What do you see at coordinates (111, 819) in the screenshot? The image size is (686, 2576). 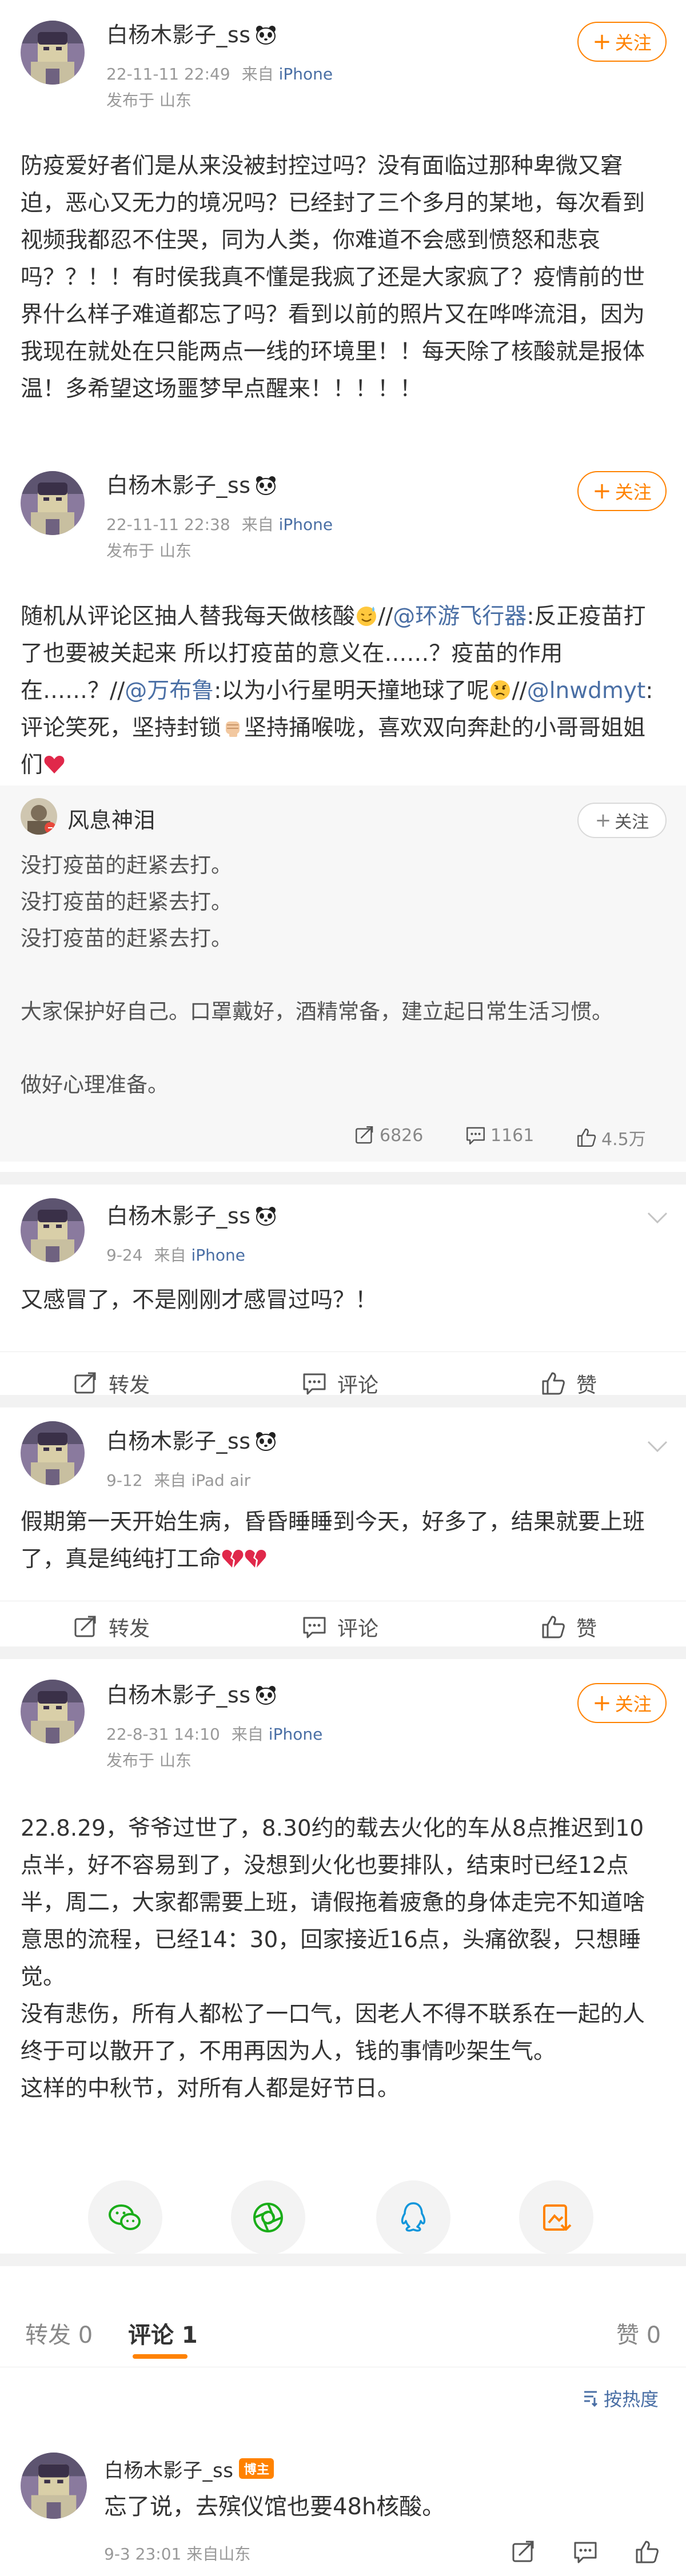 I see `repost-username: 风息神泪` at bounding box center [111, 819].